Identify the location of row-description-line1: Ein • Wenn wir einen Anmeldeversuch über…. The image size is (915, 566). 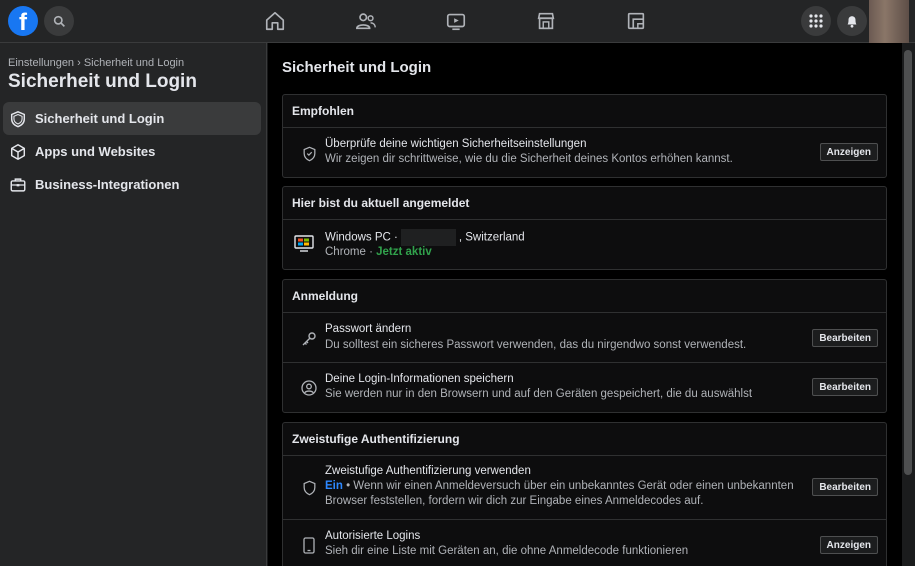
(559, 486).